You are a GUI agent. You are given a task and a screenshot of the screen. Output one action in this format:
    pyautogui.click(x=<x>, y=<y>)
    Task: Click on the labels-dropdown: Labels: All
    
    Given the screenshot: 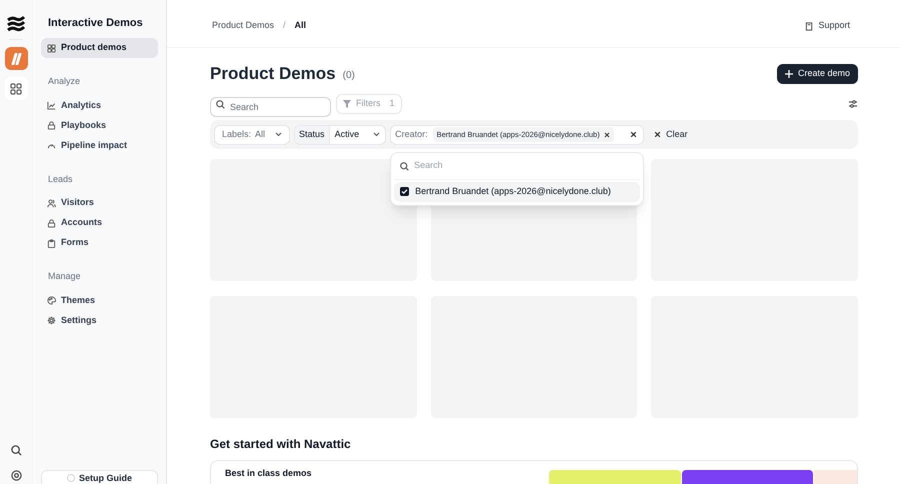 What is the action you would take?
    pyautogui.click(x=252, y=134)
    